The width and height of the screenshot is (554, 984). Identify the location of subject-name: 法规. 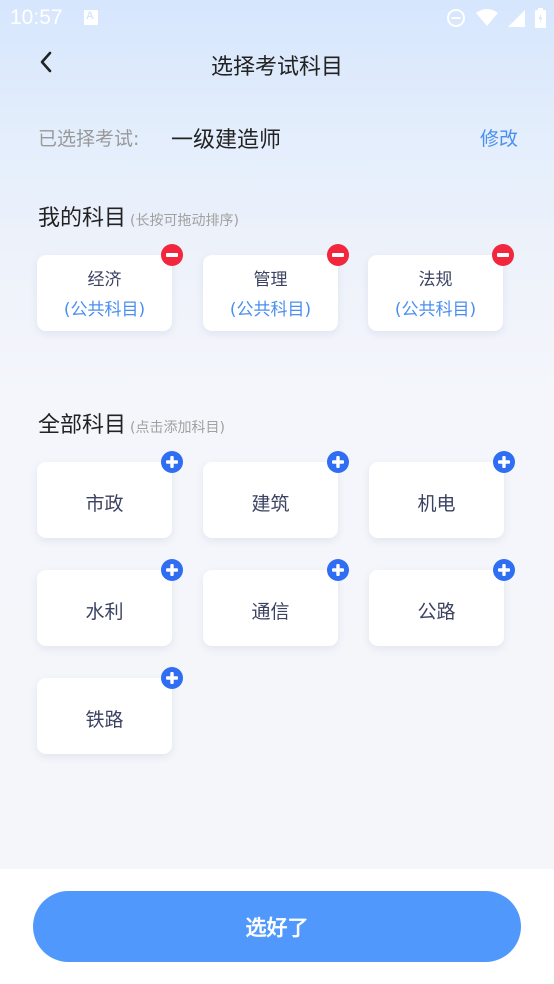
(435, 280).